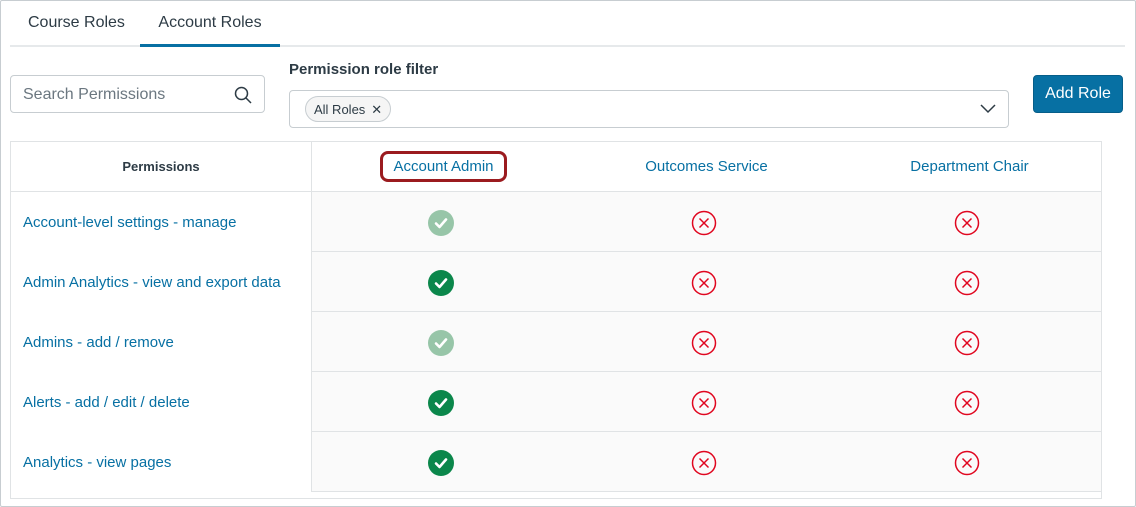  I want to click on permission-link: Admins - add / remove, so click(161, 342).